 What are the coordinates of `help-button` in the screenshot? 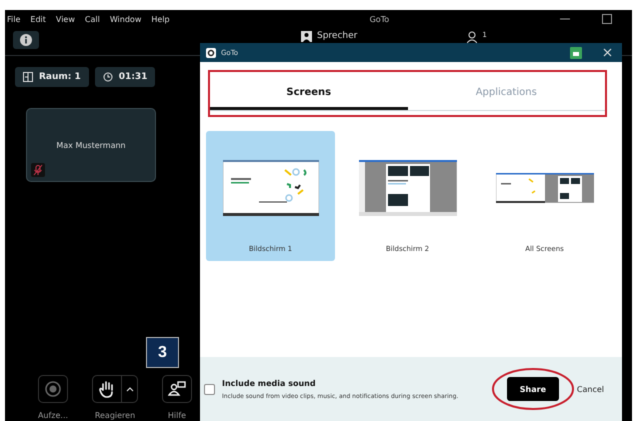 It's located at (177, 389).